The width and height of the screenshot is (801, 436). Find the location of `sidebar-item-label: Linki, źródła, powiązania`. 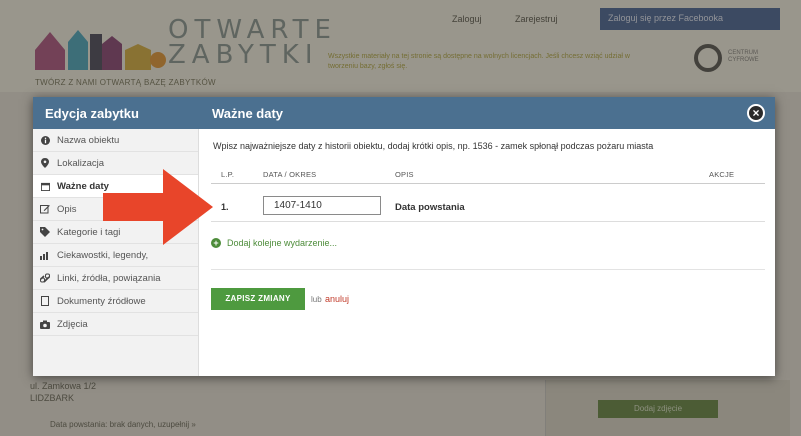

sidebar-item-label: Linki, źródła, powiązania is located at coordinates (109, 278).